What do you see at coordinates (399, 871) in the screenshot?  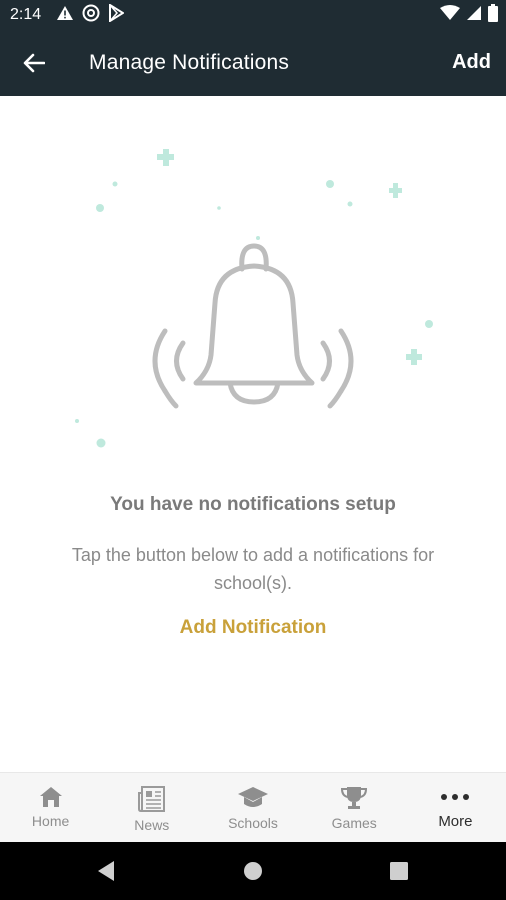 I see `recents-square-icon` at bounding box center [399, 871].